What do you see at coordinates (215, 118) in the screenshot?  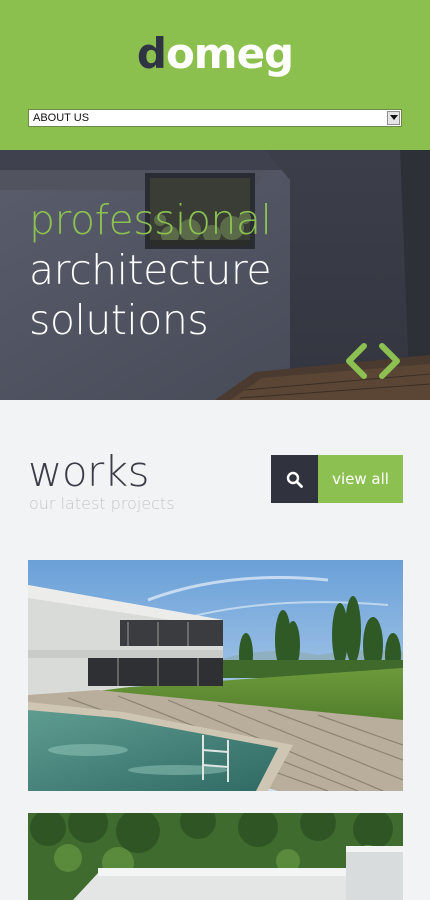 I see `nav-select: ABOUT US` at bounding box center [215, 118].